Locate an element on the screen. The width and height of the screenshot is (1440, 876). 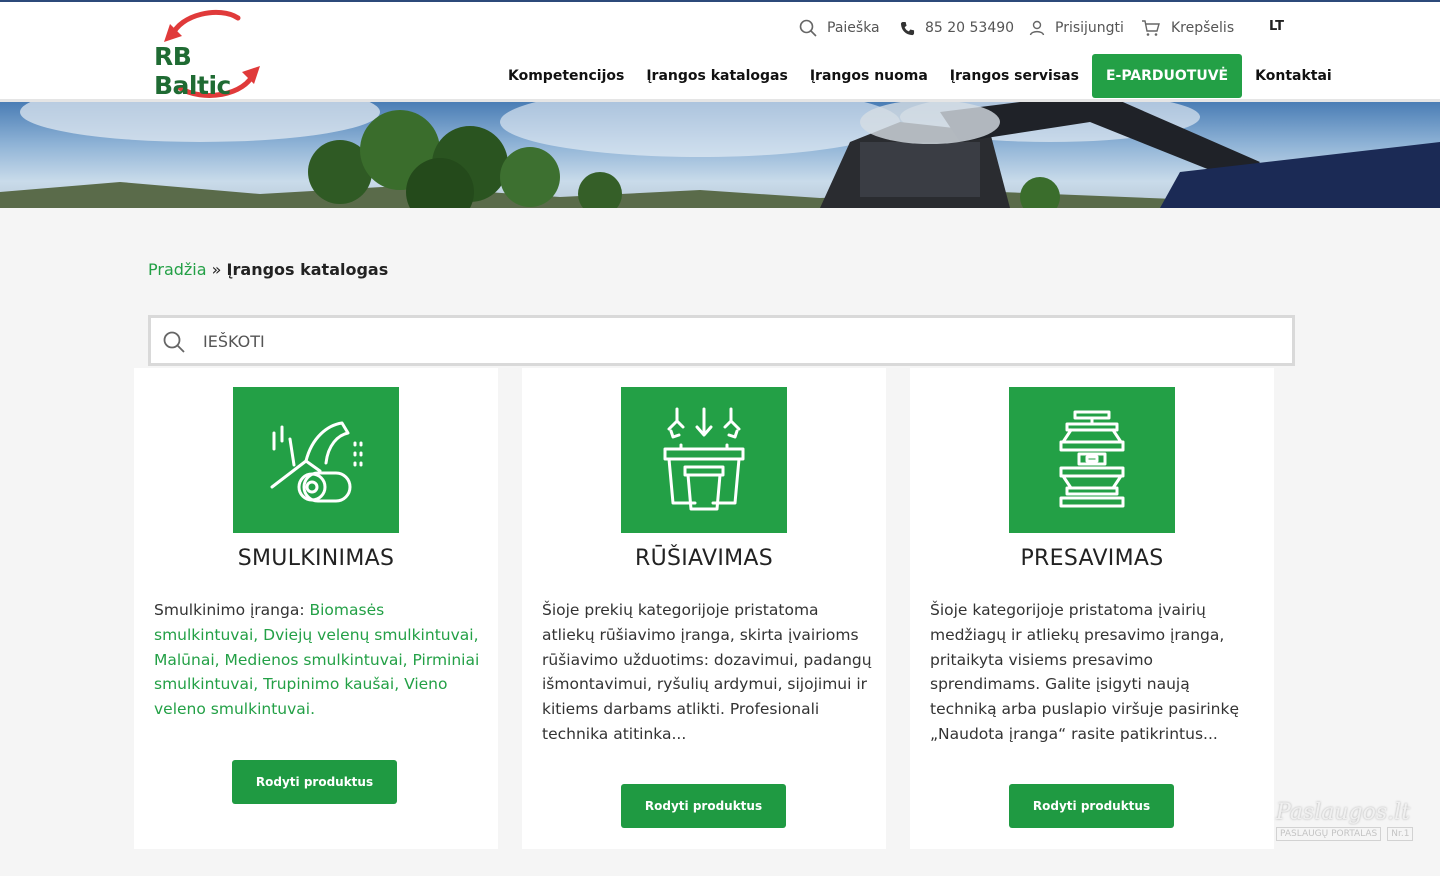
watermark-tagline-row: PASLAUGŲ PORTALAS Nr.1 is located at coordinates (1346, 834).